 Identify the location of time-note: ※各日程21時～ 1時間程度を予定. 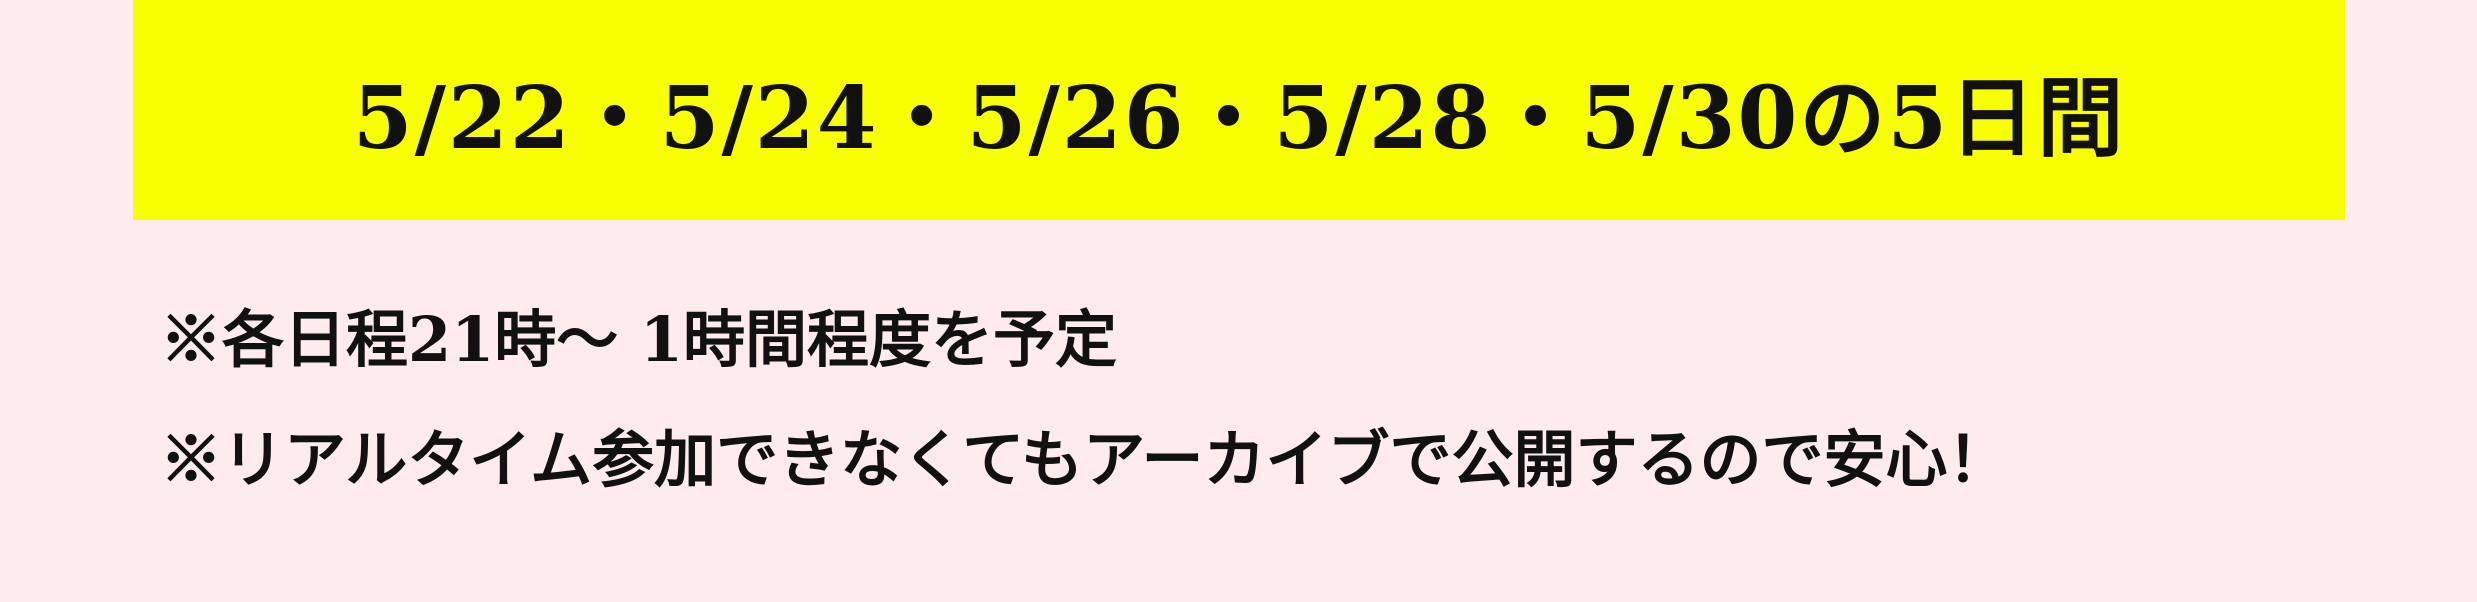
(639, 339).